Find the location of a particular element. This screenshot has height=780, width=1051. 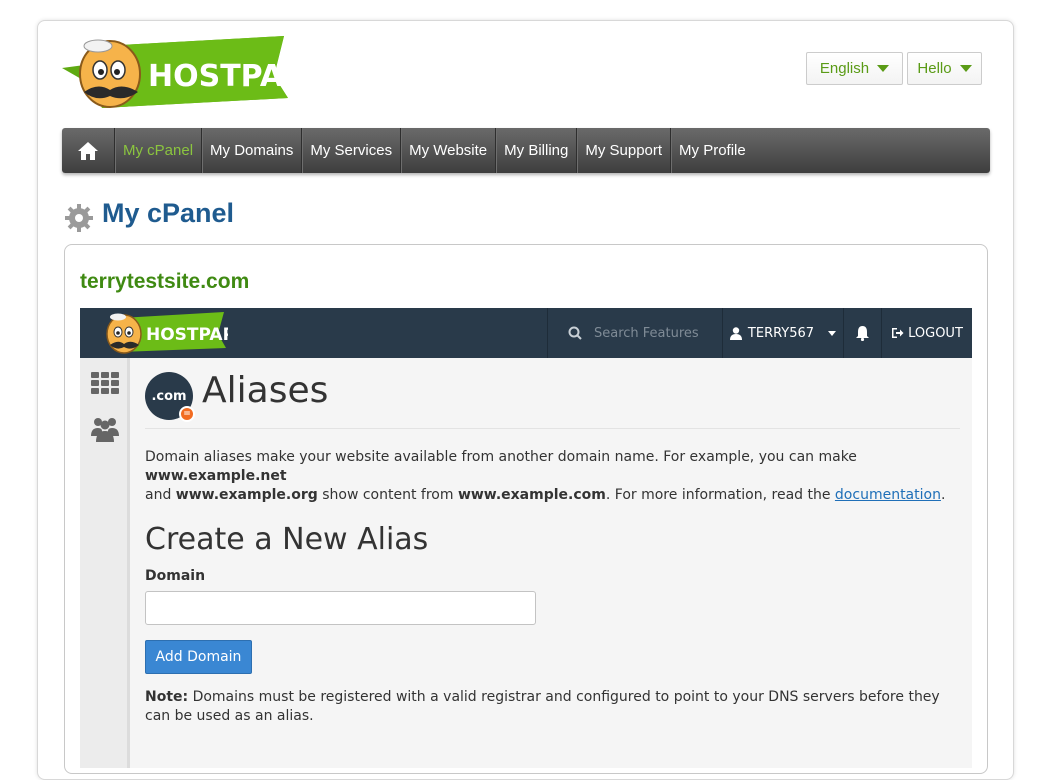

hostpapa-logo: HOSTPAPA is located at coordinates (194, 75).